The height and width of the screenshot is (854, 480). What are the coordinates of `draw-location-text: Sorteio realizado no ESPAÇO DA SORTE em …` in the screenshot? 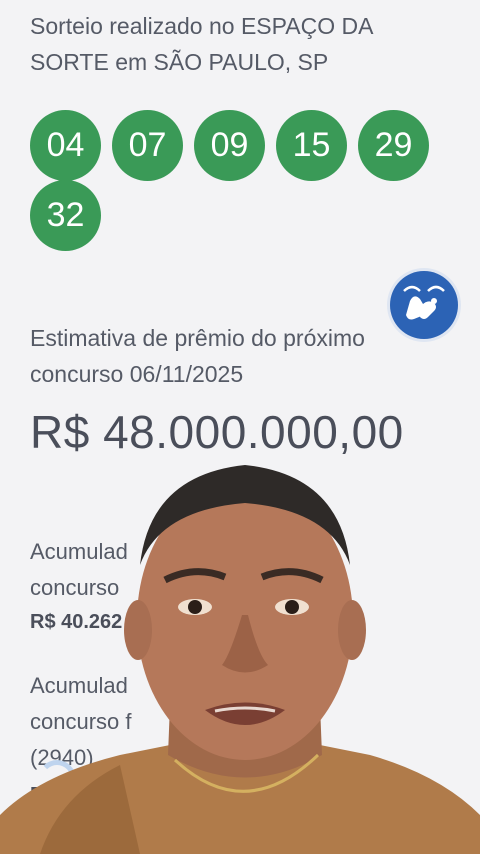 It's located at (201, 44).